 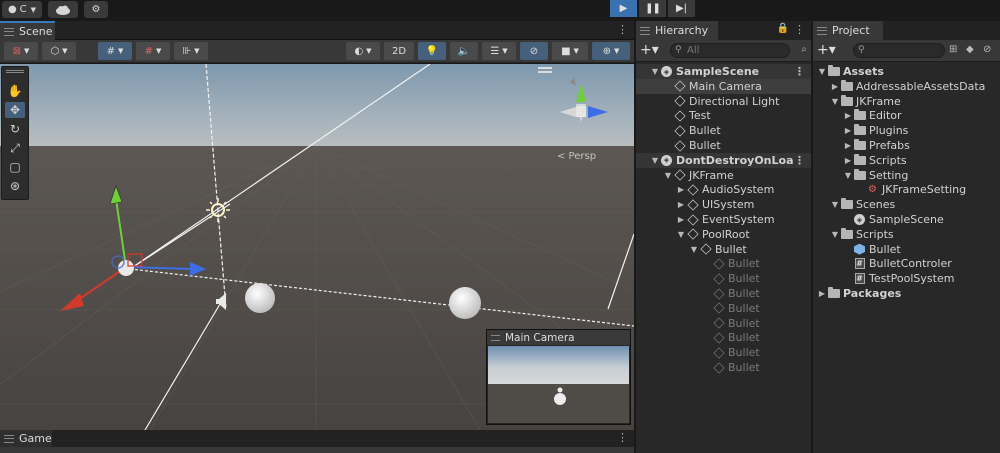 What do you see at coordinates (681, 8) in the screenshot?
I see `step-button: ▶|` at bounding box center [681, 8].